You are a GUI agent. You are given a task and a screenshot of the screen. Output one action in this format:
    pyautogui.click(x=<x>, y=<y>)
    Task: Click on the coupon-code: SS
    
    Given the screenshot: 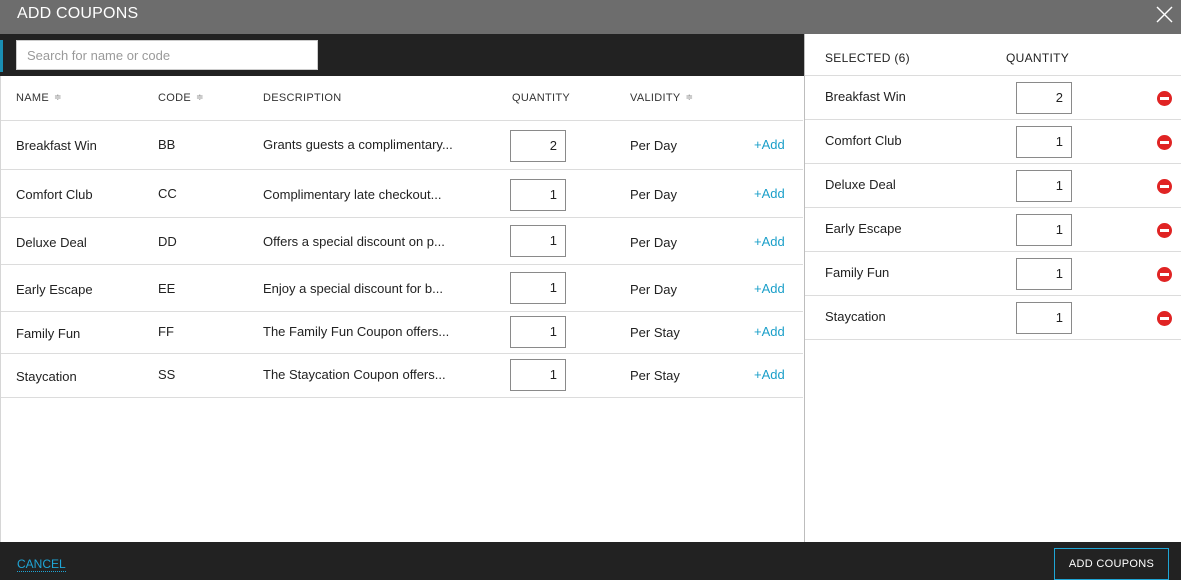 What is the action you would take?
    pyautogui.click(x=167, y=374)
    